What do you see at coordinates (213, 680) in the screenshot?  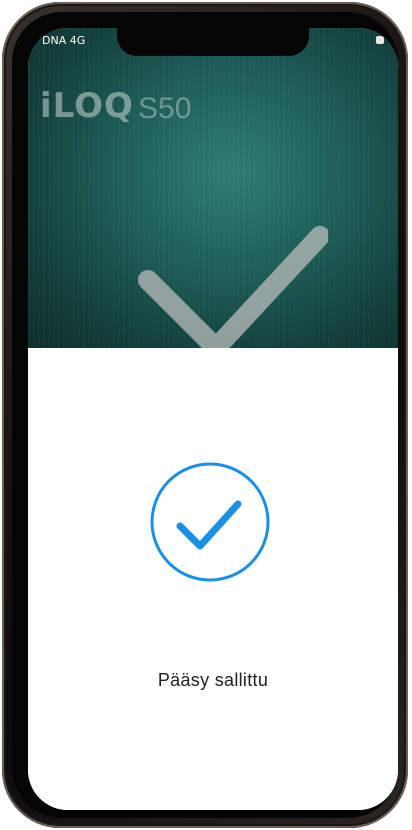 I see `access-granted-message: Pääsy sallittu` at bounding box center [213, 680].